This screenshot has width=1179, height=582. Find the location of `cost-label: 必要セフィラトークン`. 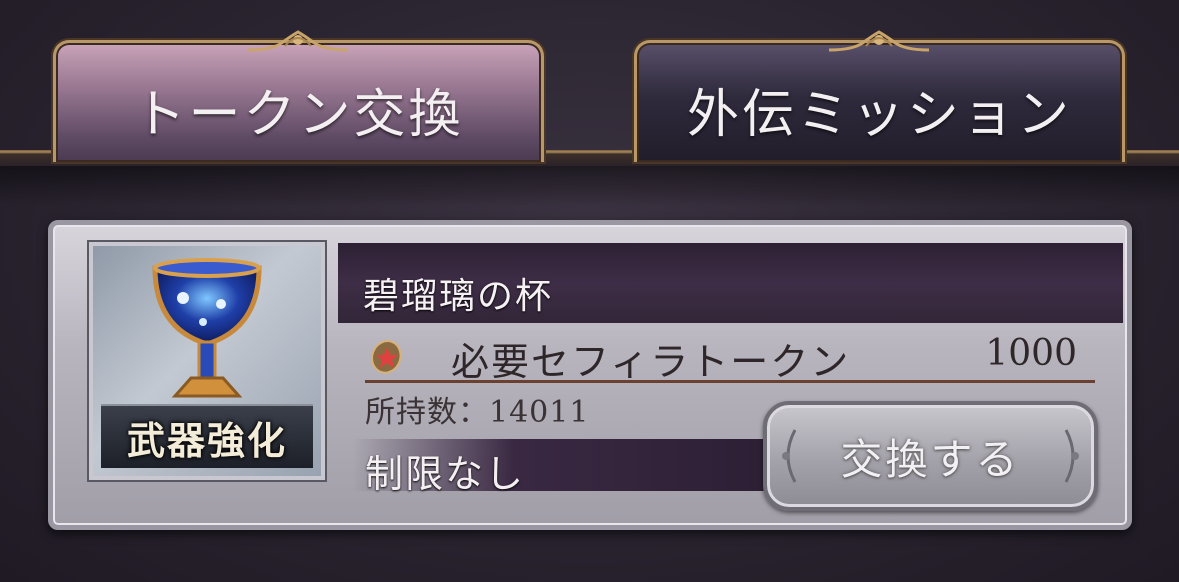

cost-label: 必要セフィラトークン is located at coordinates (651, 362).